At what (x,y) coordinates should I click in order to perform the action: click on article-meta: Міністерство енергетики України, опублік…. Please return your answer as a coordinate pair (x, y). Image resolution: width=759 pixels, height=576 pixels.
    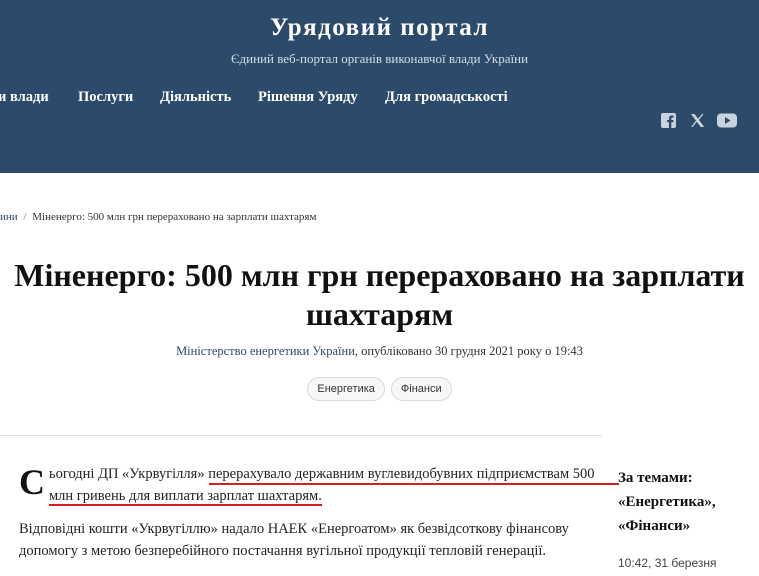
    Looking at the image, I should click on (379, 351).